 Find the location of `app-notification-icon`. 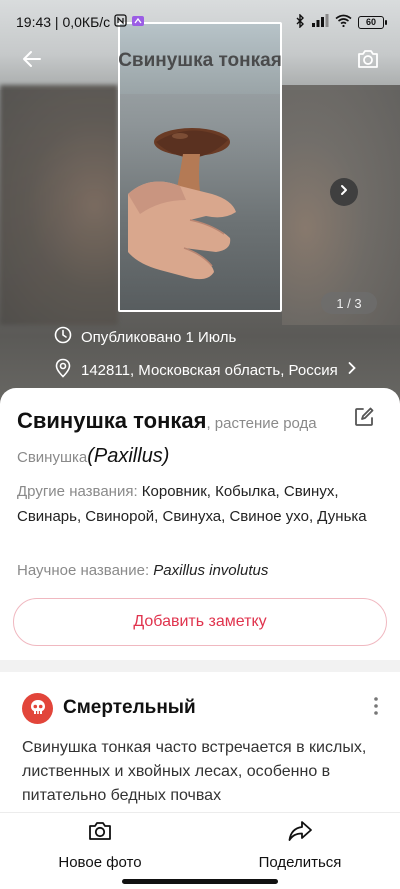

app-notification-icon is located at coordinates (138, 22).